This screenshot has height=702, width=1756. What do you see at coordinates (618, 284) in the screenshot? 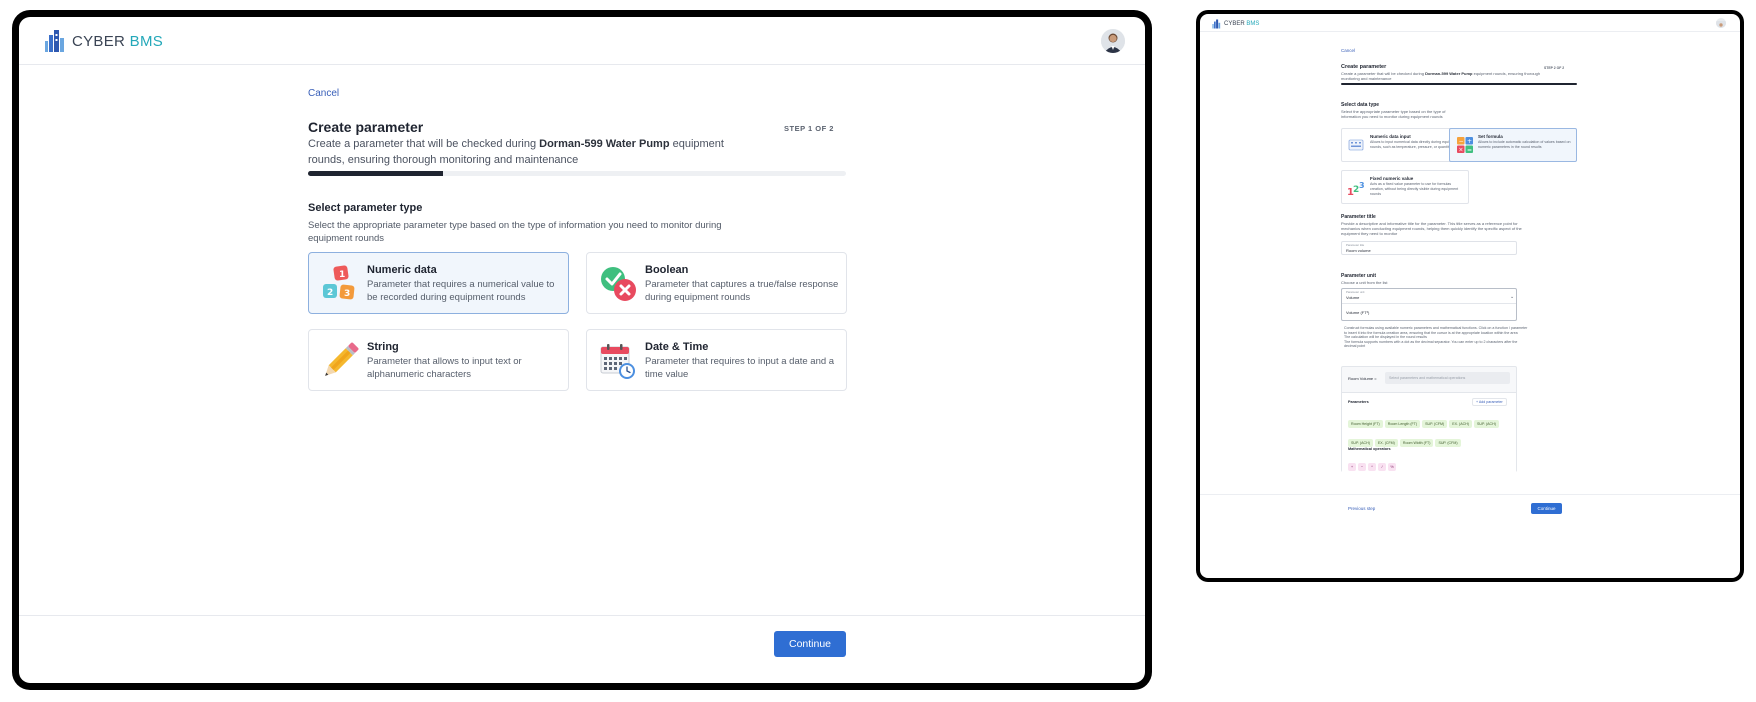
I see `check-cross-icon` at bounding box center [618, 284].